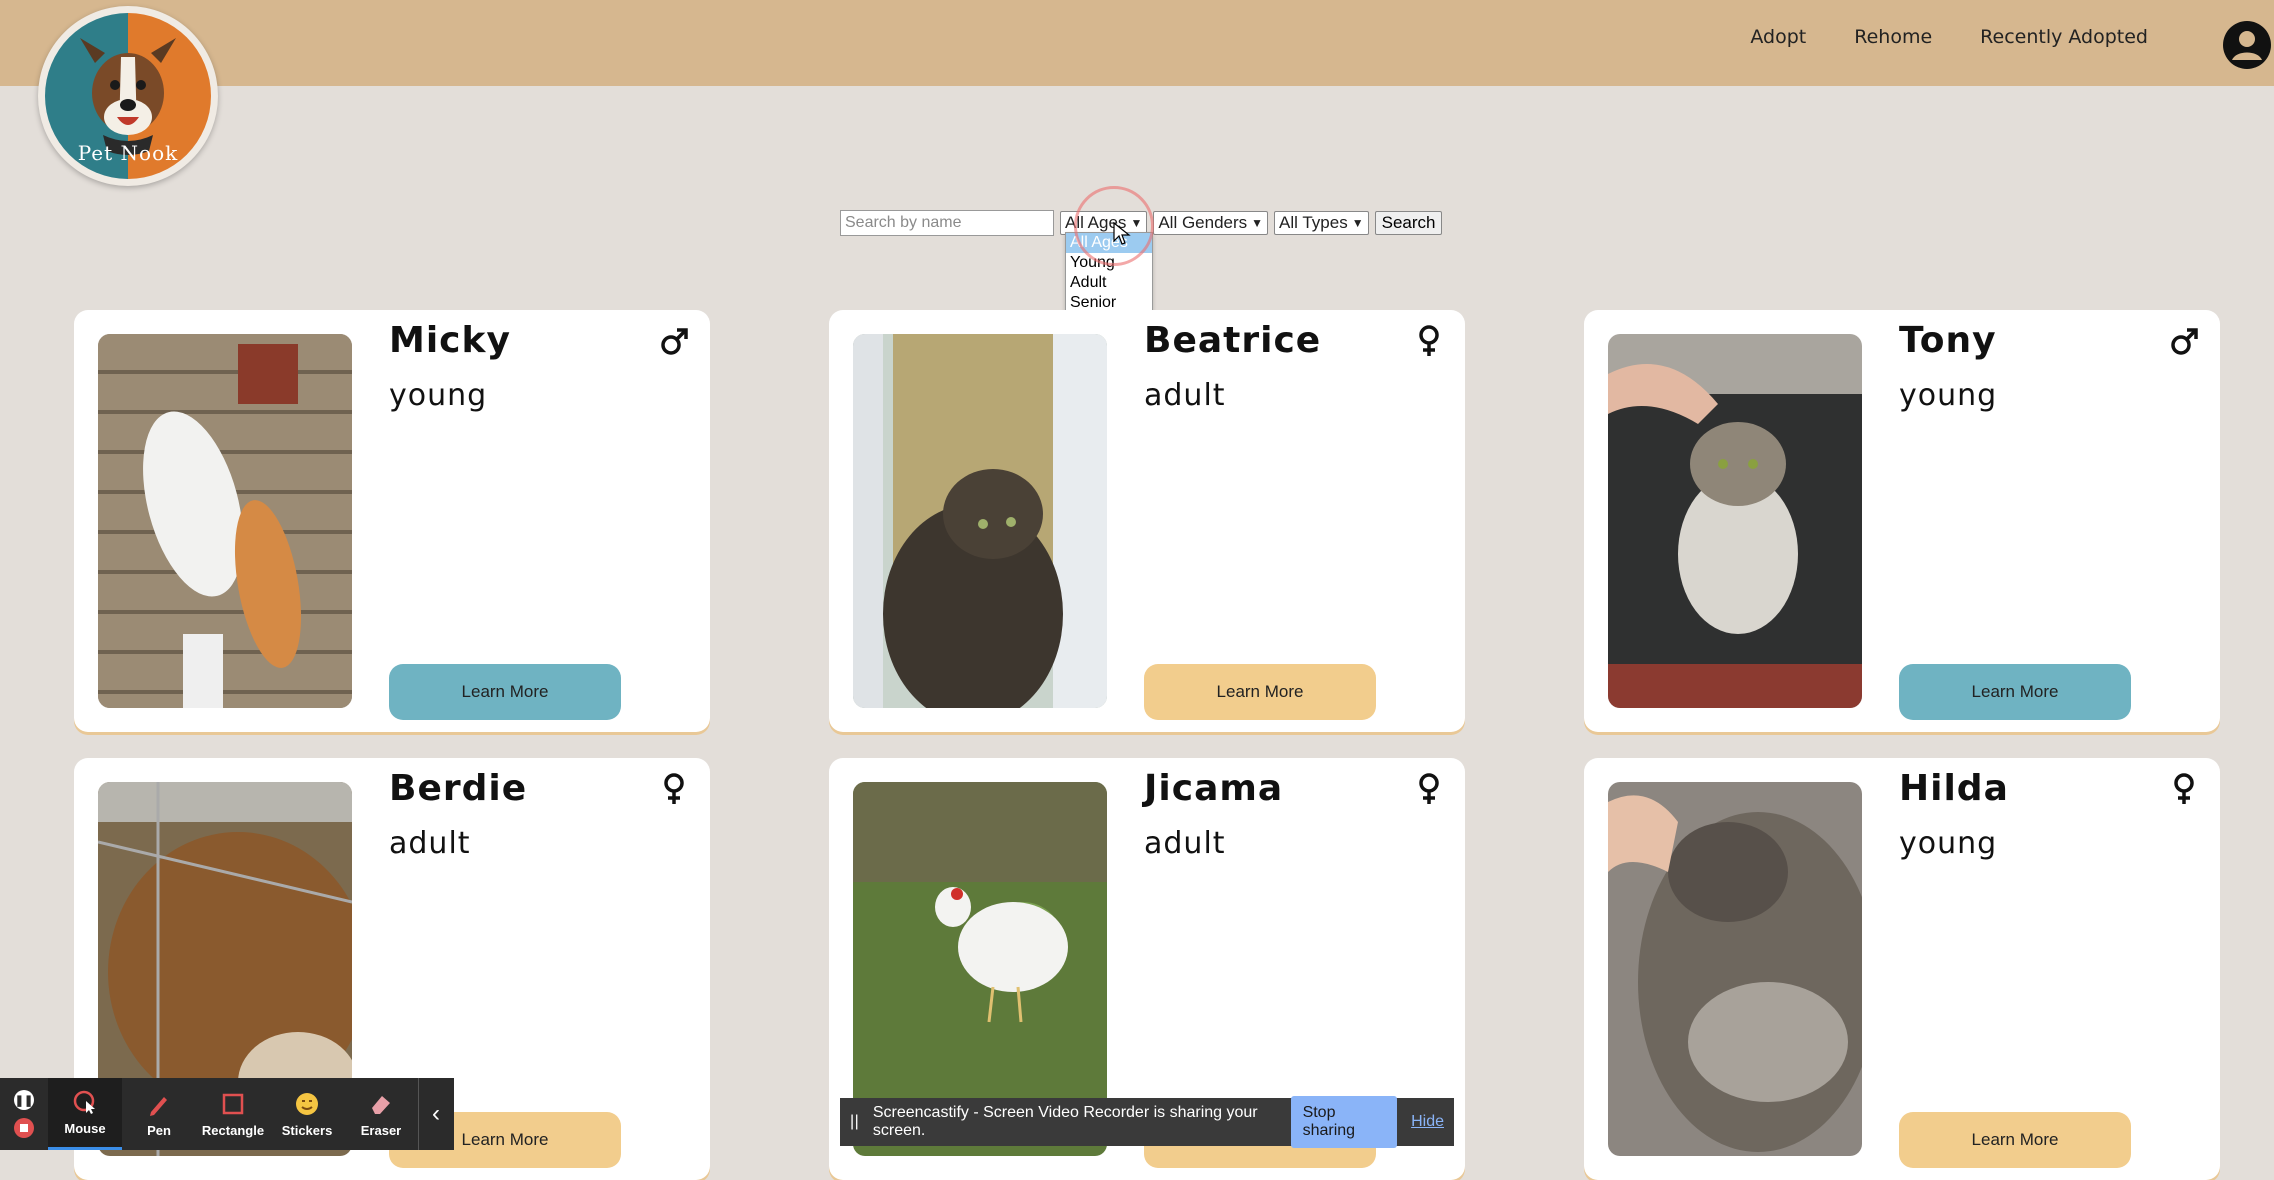 This screenshot has width=2274, height=1180. Describe the element at coordinates (24, 1128) in the screenshot. I see `stop-record-icon` at that location.